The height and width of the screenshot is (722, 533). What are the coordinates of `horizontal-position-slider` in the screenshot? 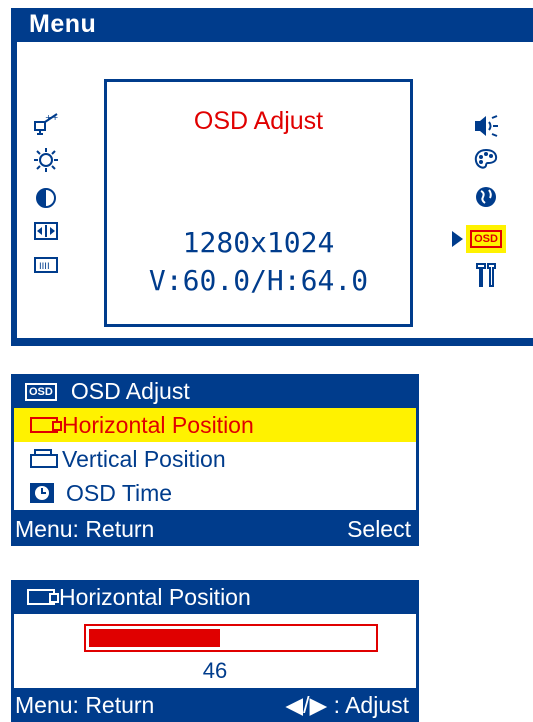 It's located at (231, 638).